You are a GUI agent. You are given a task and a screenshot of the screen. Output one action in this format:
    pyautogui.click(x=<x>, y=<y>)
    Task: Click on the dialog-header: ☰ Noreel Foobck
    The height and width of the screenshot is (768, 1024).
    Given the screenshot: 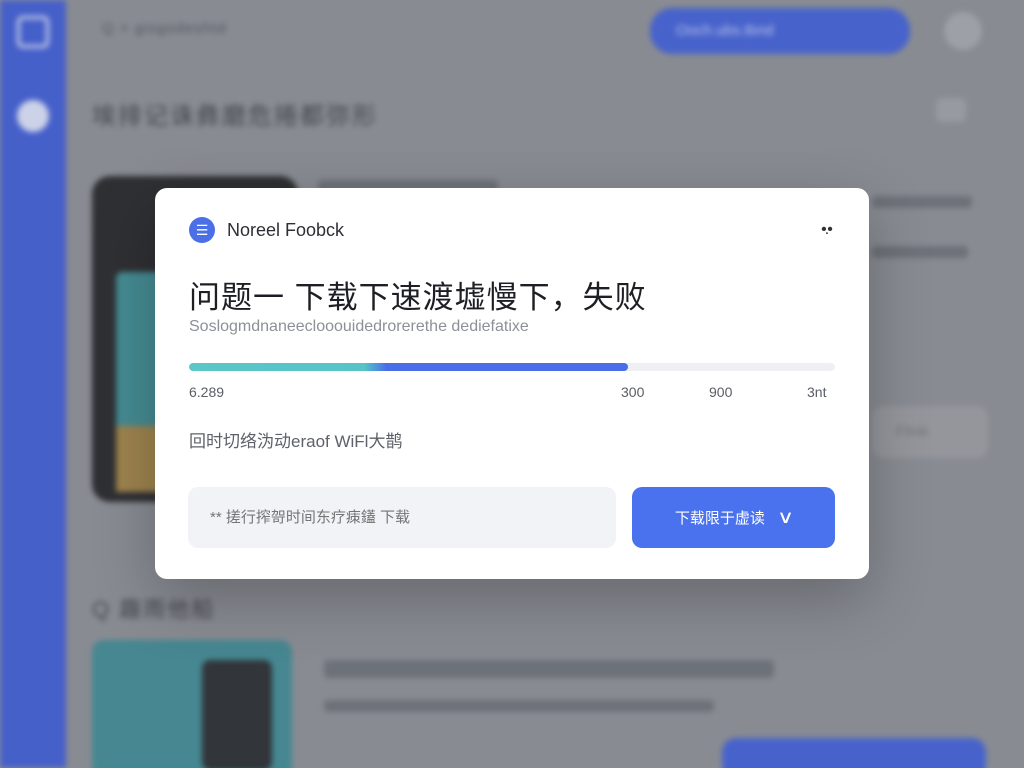 What is the action you would take?
    pyautogui.click(x=267, y=230)
    